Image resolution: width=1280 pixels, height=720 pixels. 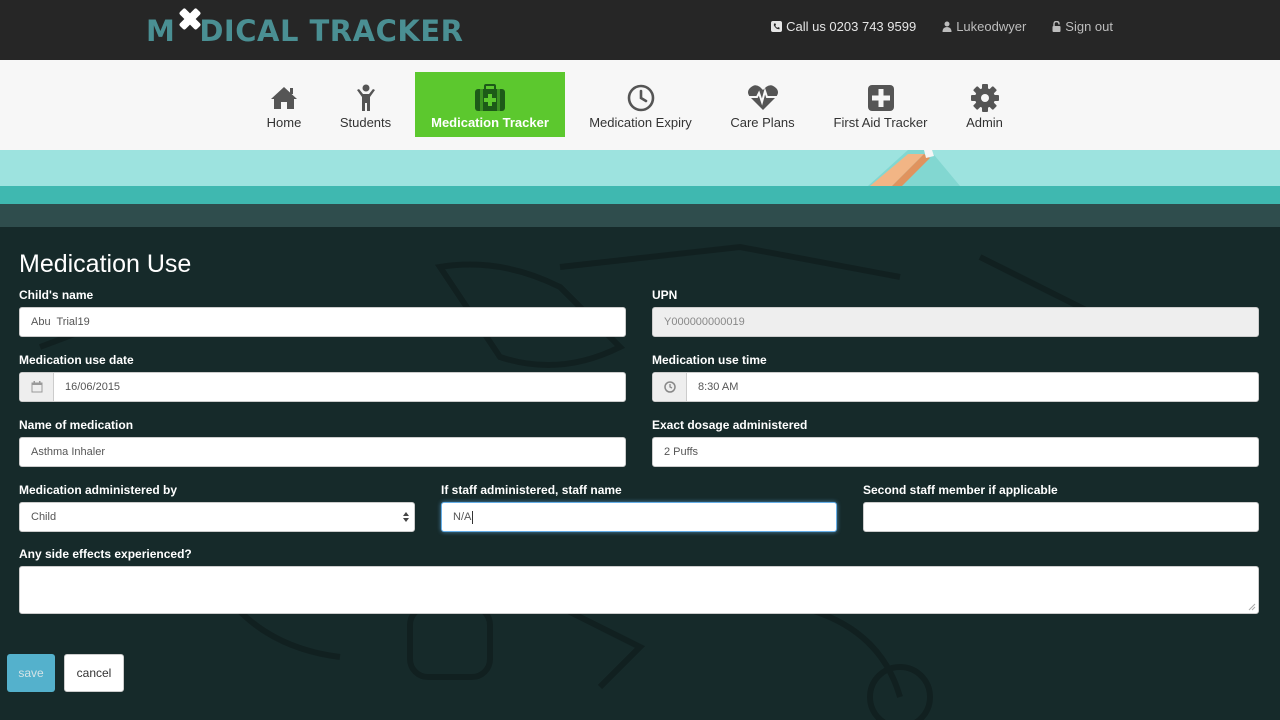 I want to click on phone-icon, so click(x=777, y=26).